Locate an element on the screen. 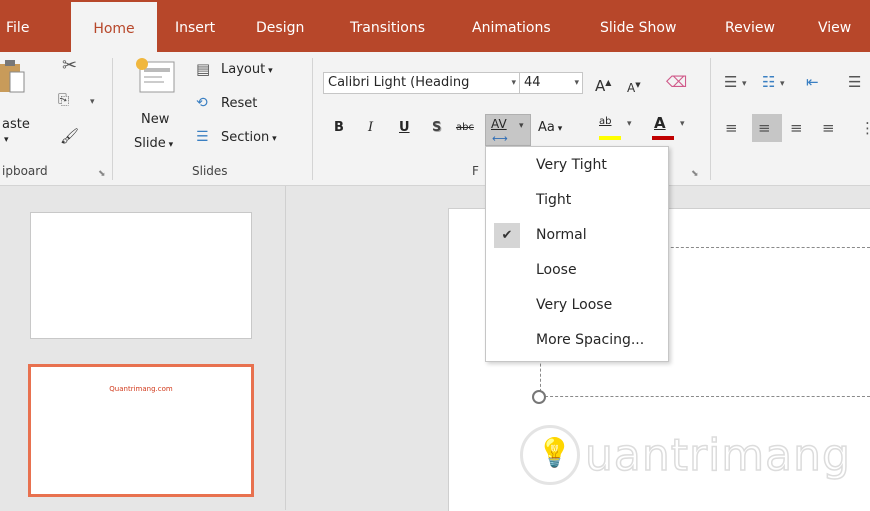  increase-indent-icon: ☰ is located at coordinates (854, 82).